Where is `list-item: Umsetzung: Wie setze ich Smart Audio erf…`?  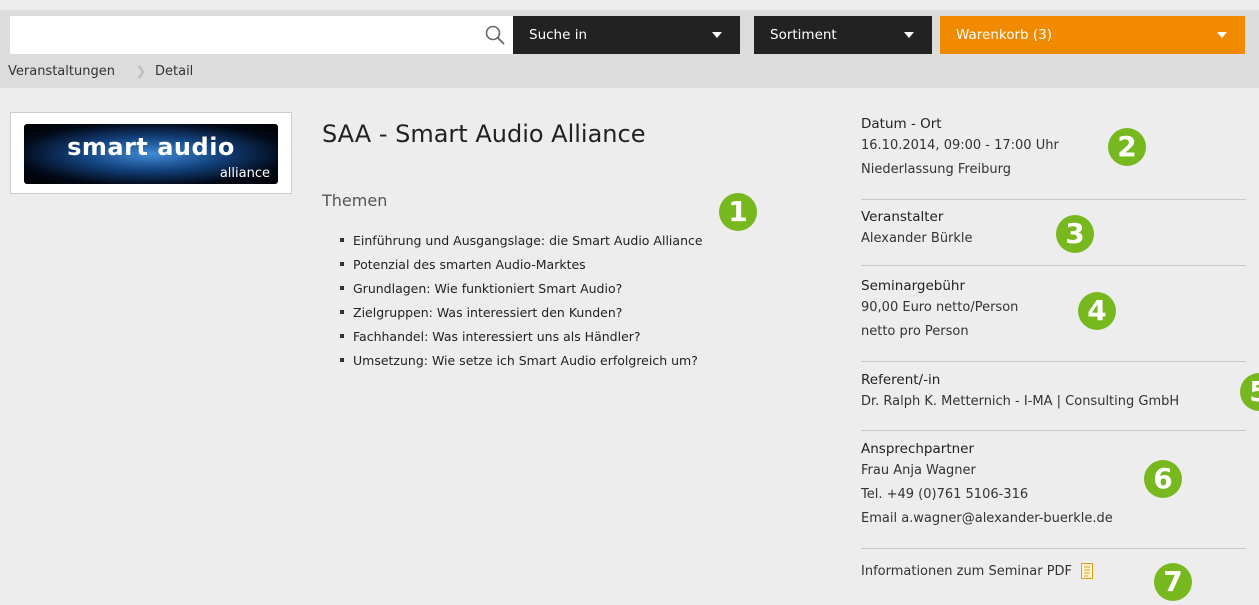 list-item: Umsetzung: Wie setze ich Smart Audio erf… is located at coordinates (521, 364).